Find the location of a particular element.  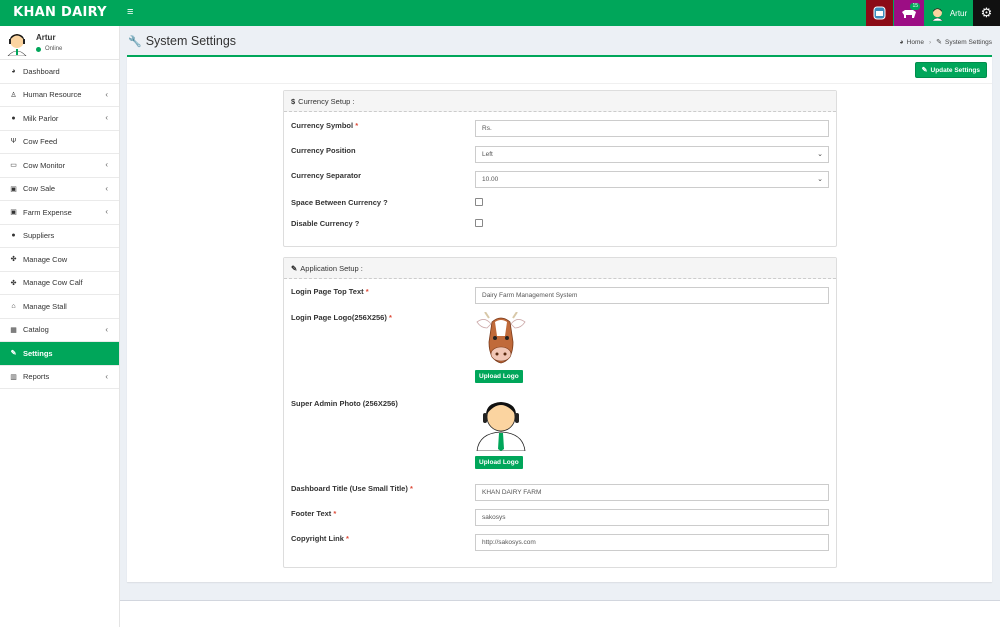

disable-currency-checkbox is located at coordinates (479, 223).